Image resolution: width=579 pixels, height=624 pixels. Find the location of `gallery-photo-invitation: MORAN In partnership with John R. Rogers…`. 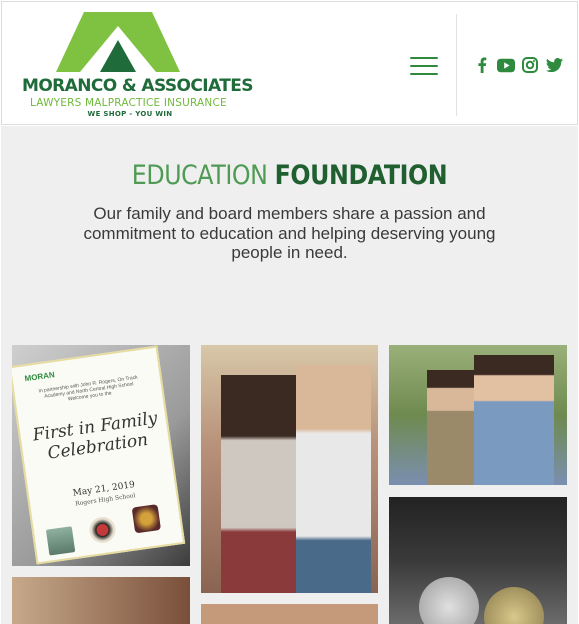

gallery-photo-invitation: MORAN In partnership with John R. Rogers… is located at coordinates (101, 455).